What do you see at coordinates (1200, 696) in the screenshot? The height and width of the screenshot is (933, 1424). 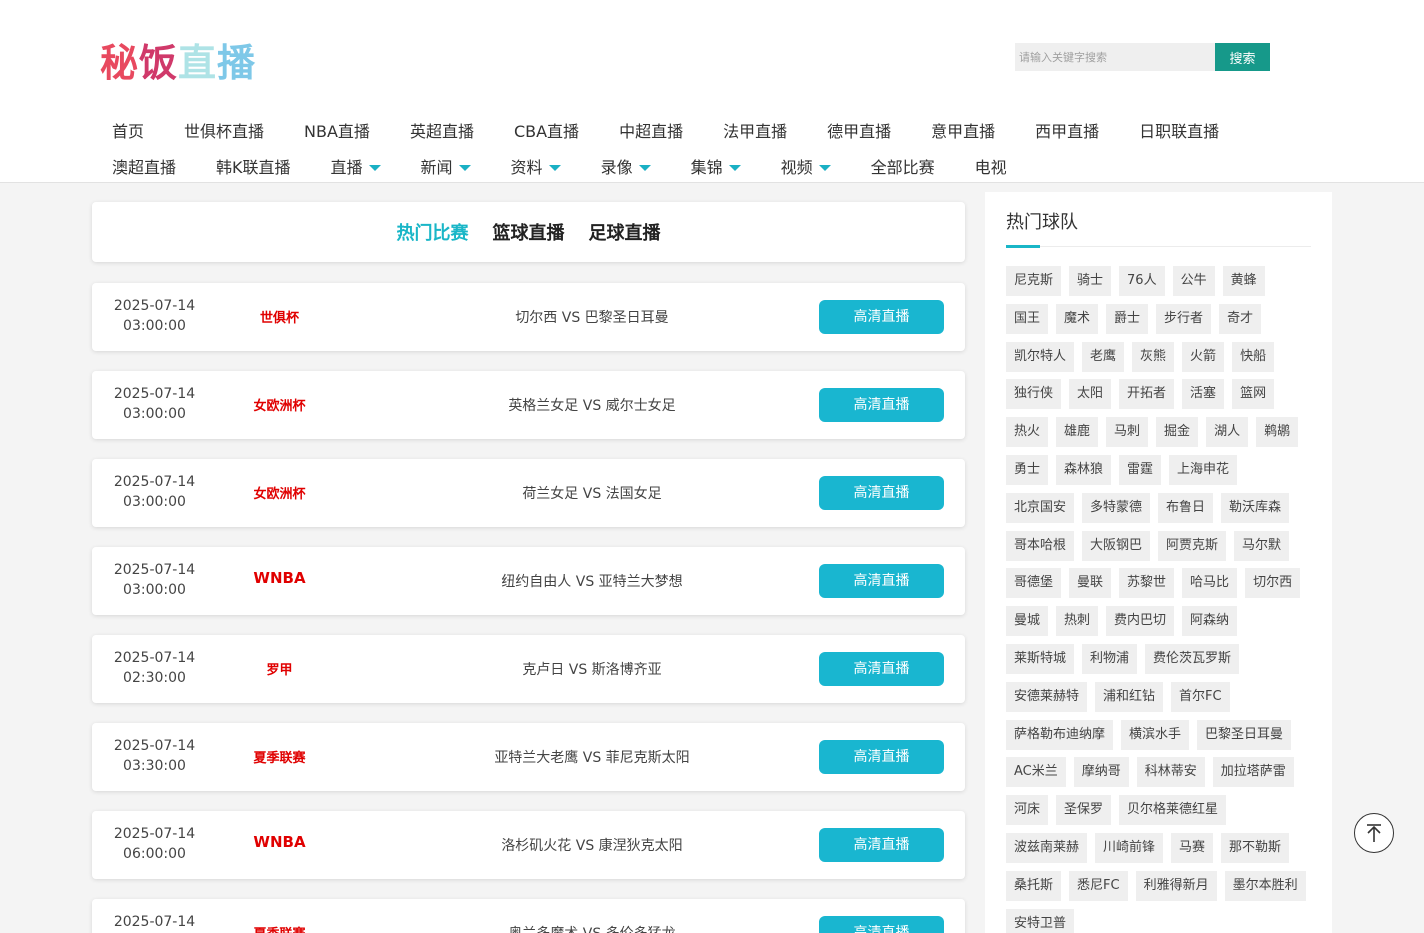 I see `team-tag: 首尔FC` at bounding box center [1200, 696].